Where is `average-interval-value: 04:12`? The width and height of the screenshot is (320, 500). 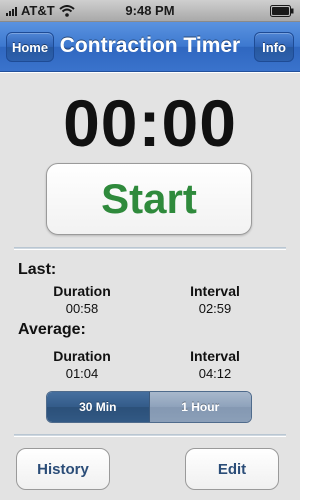
average-interval-value: 04:12 is located at coordinates (215, 373).